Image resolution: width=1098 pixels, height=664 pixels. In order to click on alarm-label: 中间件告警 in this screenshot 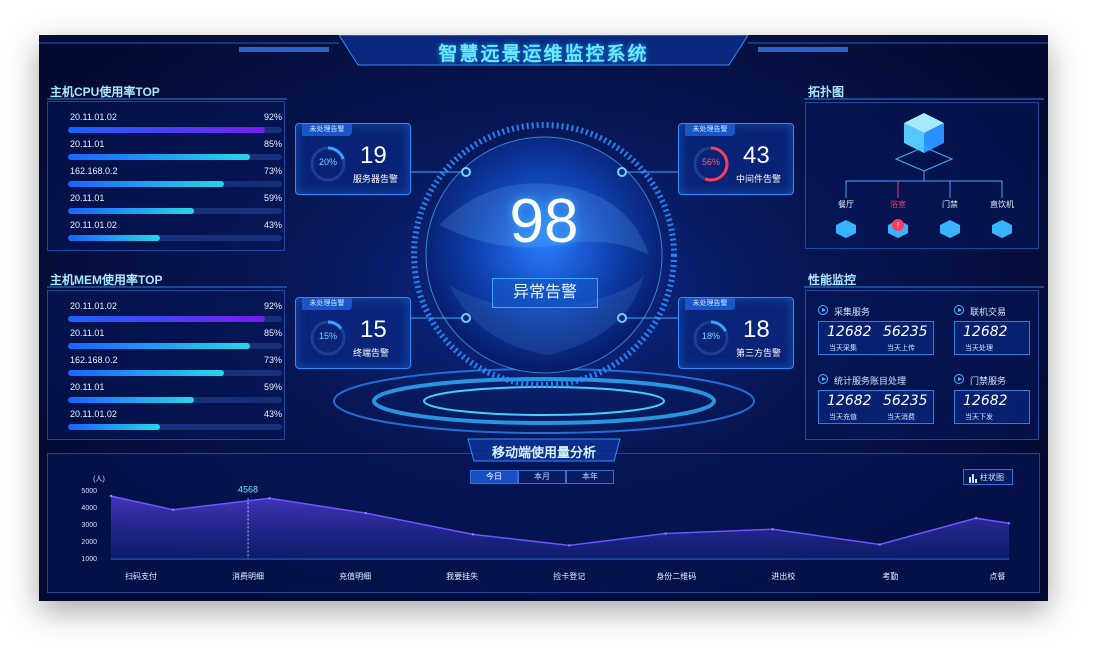, I will do `click(759, 179)`.